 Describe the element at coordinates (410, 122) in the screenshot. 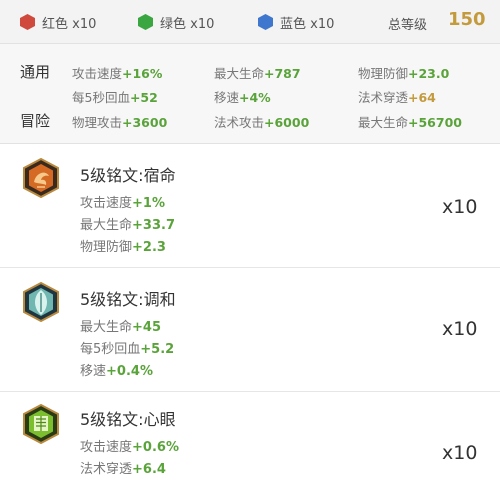

I see `stat-item: 最大生命+56700` at that location.